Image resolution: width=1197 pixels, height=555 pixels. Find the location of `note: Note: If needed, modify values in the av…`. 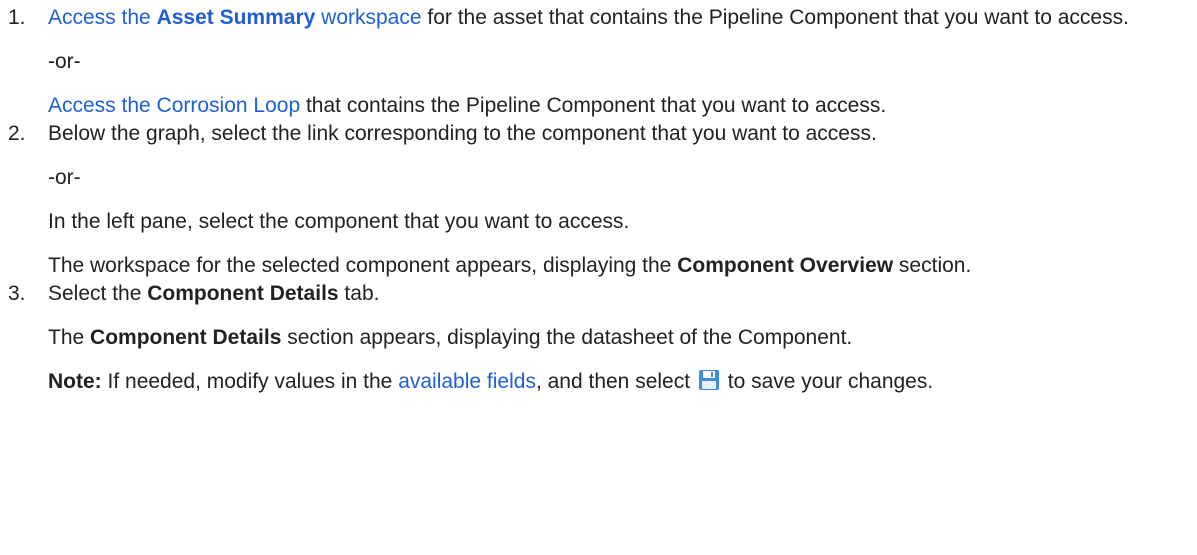

note: Note: If needed, modify values in the av… is located at coordinates (491, 381).